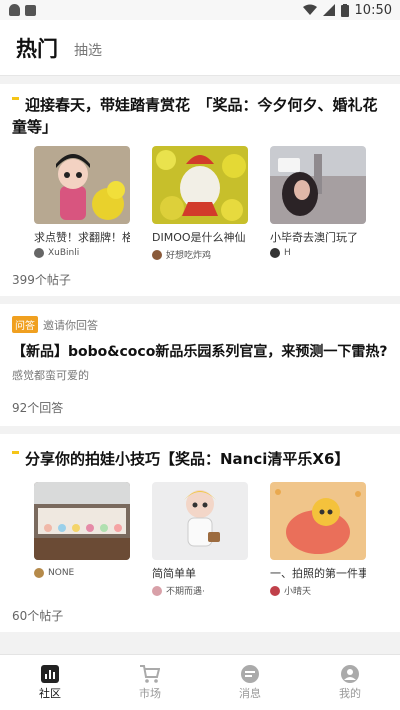 The image size is (400, 710). I want to click on notification-briefcase-icon, so click(30, 10).